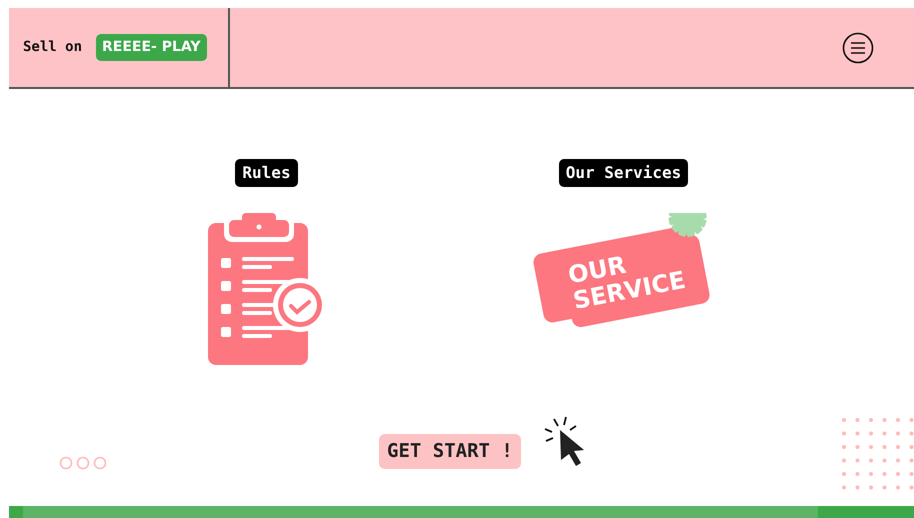  What do you see at coordinates (623, 173) in the screenshot?
I see `section-title: Our Services` at bounding box center [623, 173].